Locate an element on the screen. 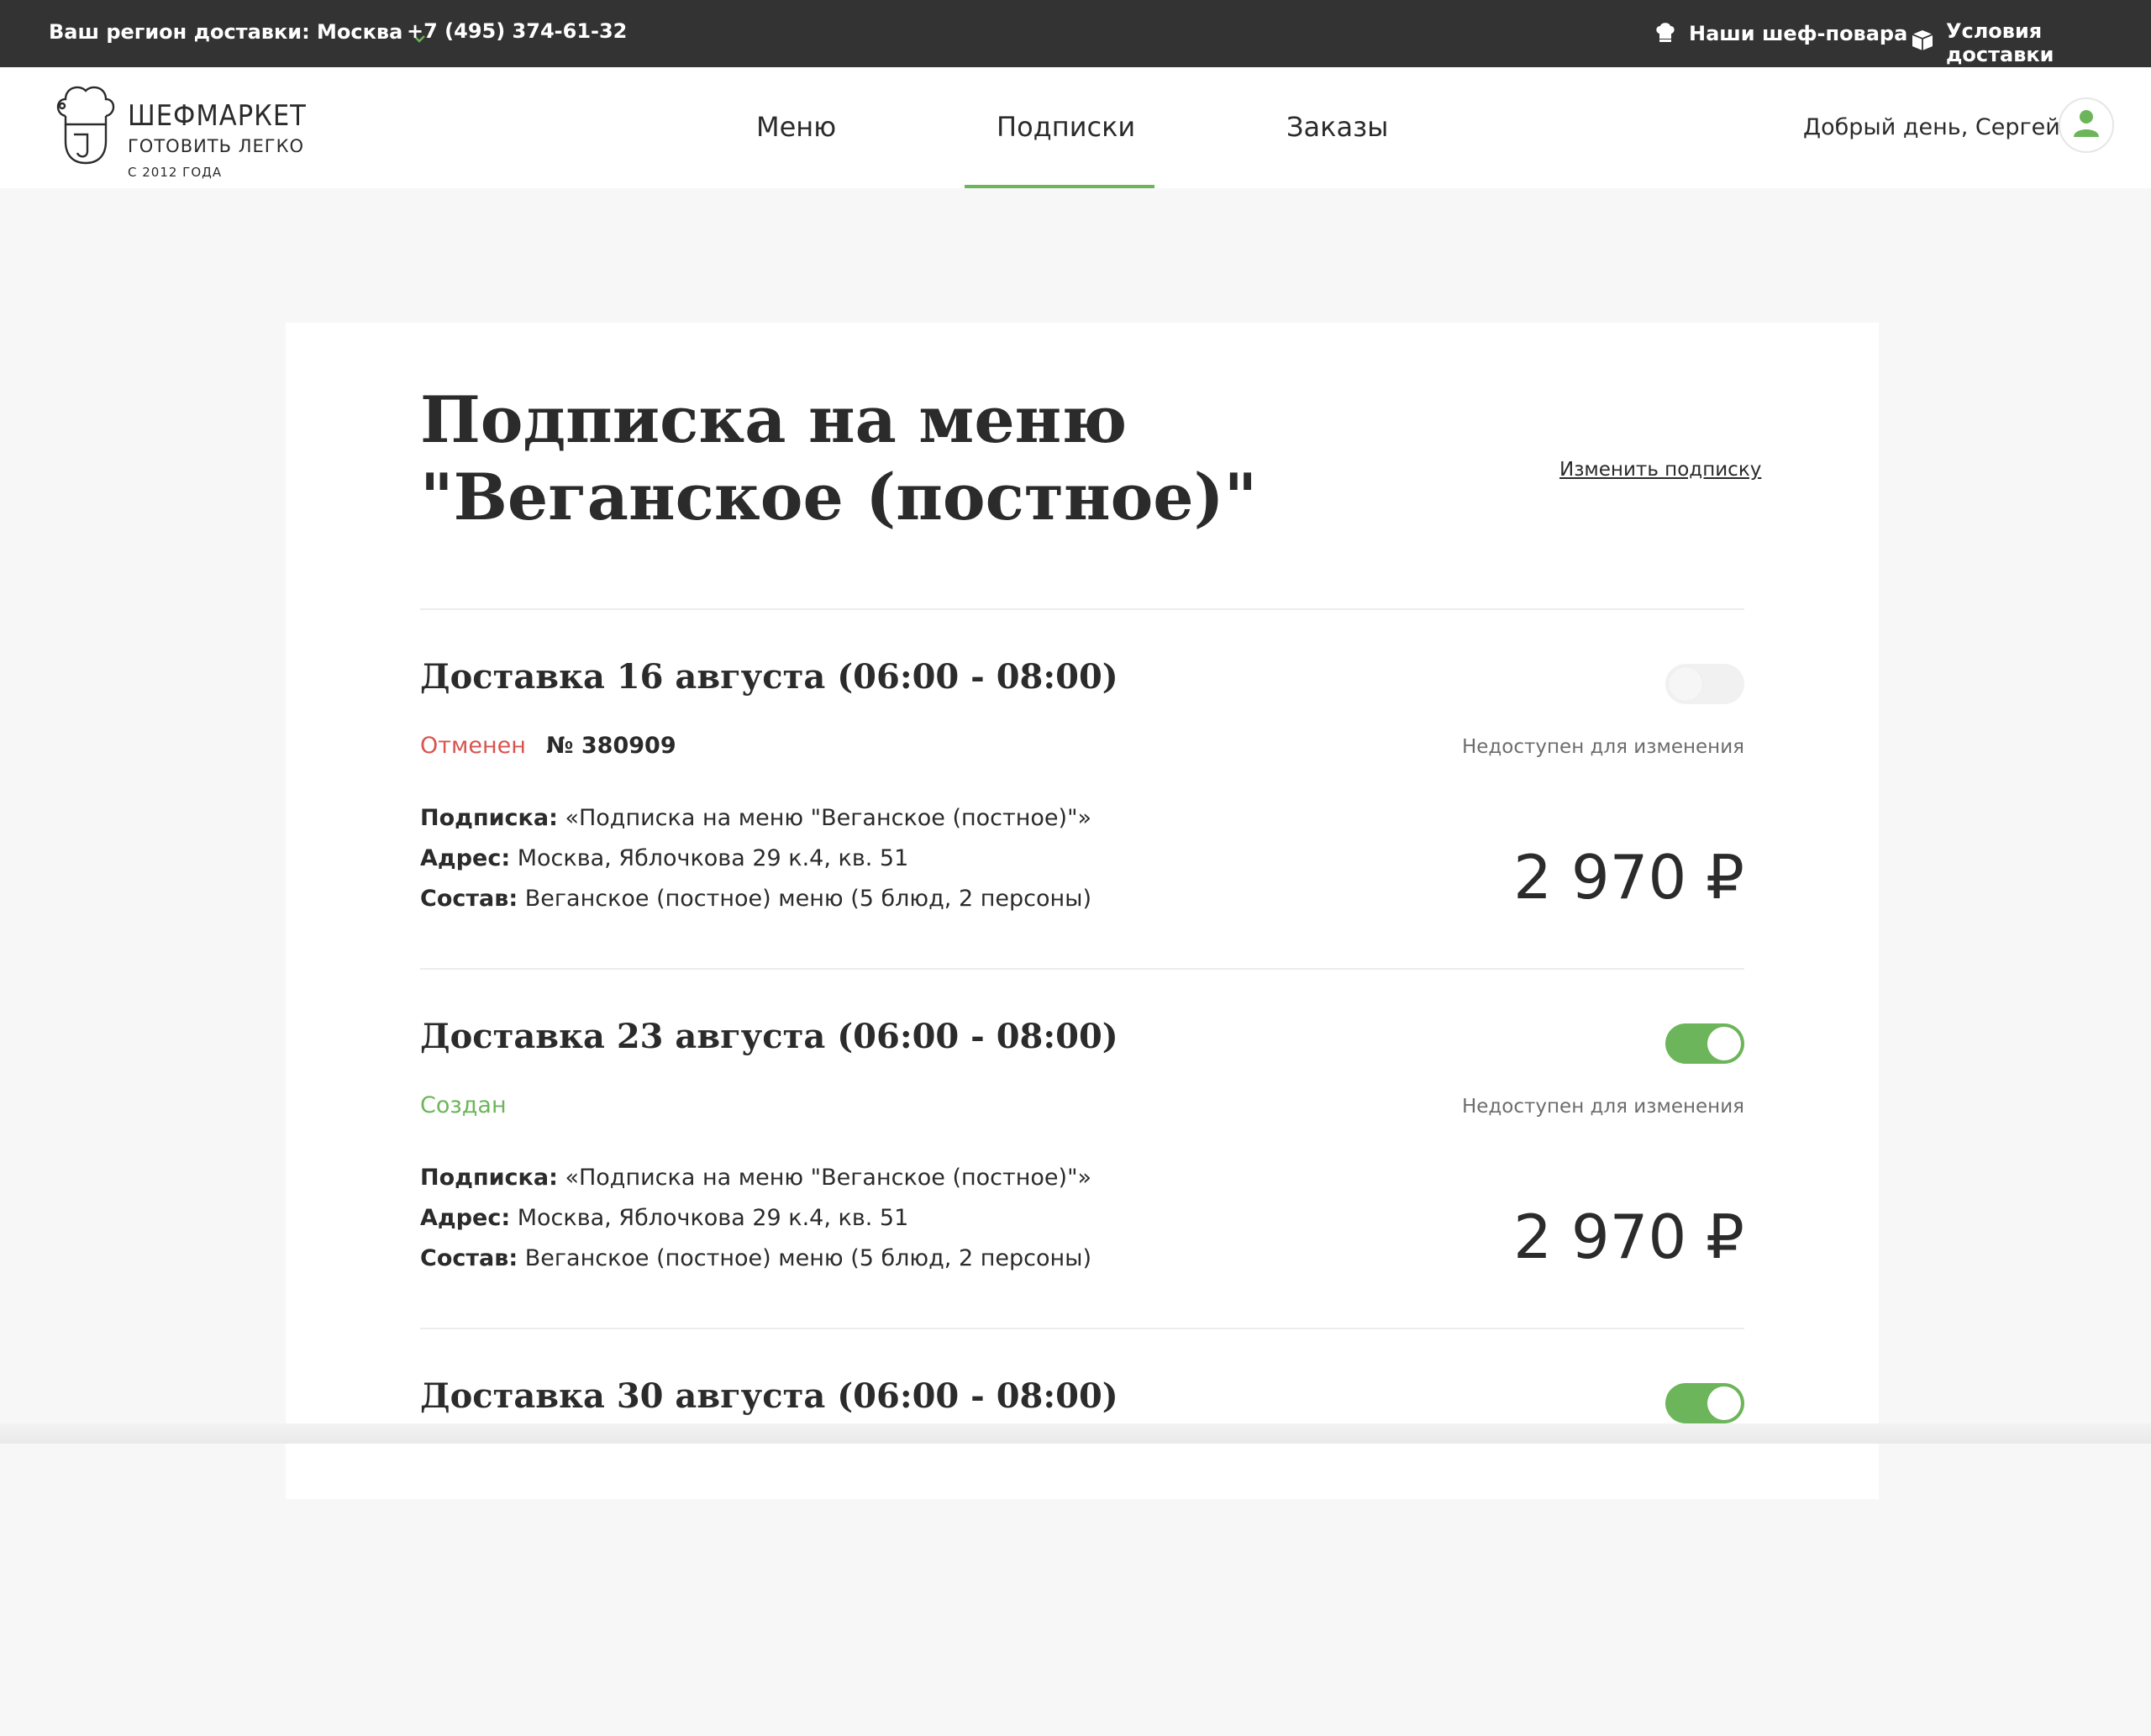 This screenshot has height=1736, width=2151. order-number: № 380909 is located at coordinates (611, 746).